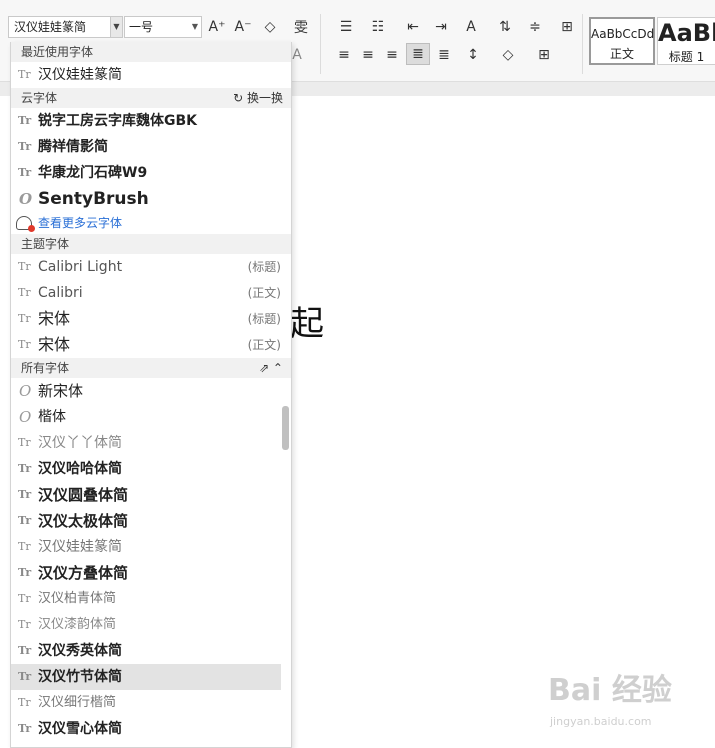 The image size is (715, 748). What do you see at coordinates (686, 33) in the screenshot?
I see `style-sample: AaBb` at bounding box center [686, 33].